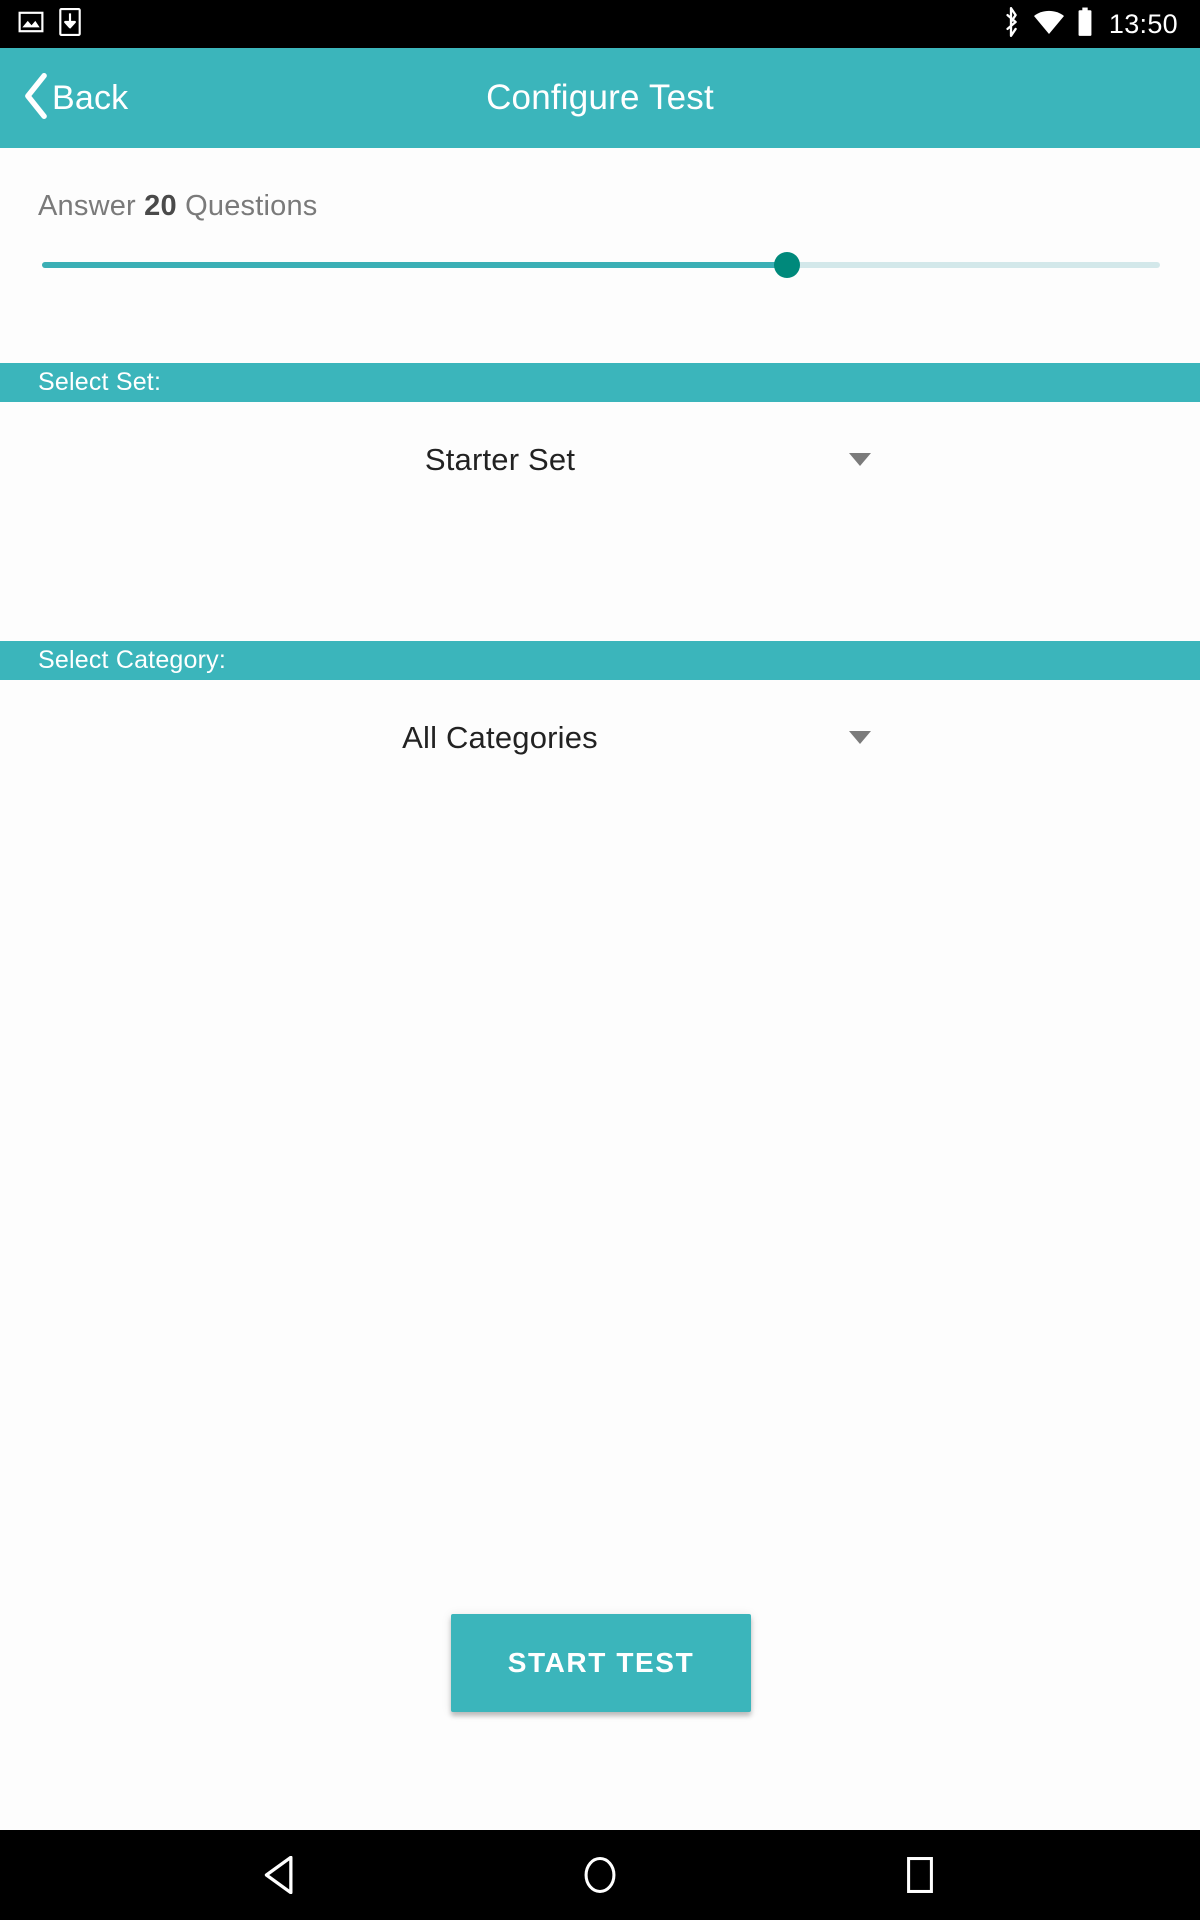 The image size is (1200, 1920). What do you see at coordinates (251, 206) in the screenshot?
I see `question-count-suffix: Questions` at bounding box center [251, 206].